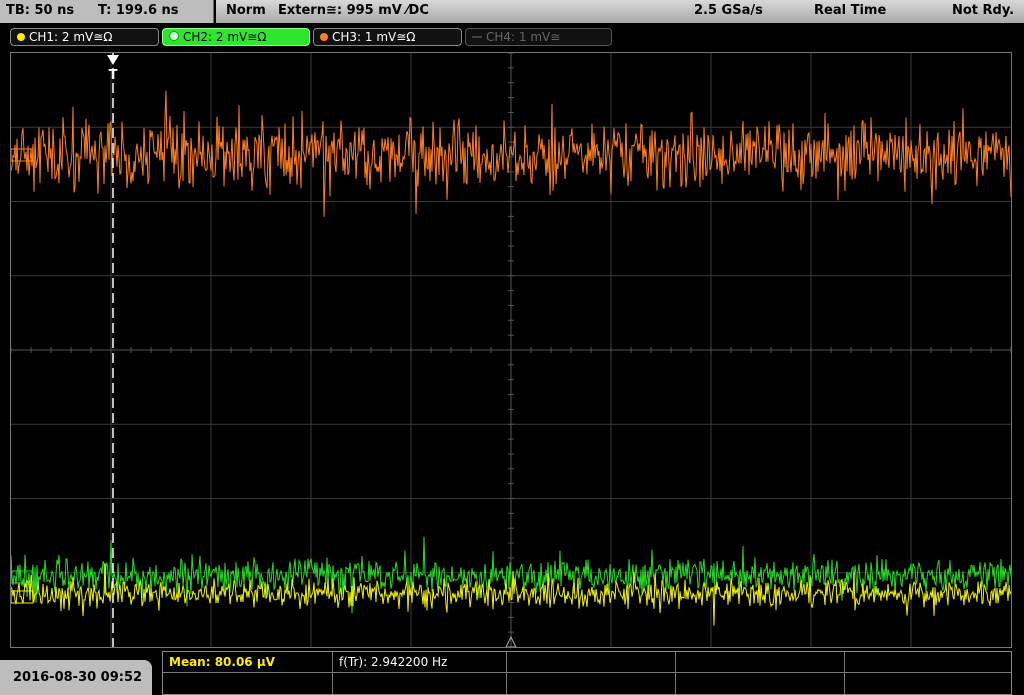 The height and width of the screenshot is (695, 1024). What do you see at coordinates (523, 37) in the screenshot?
I see `ch4-label: CH4: 1 mV≅` at bounding box center [523, 37].